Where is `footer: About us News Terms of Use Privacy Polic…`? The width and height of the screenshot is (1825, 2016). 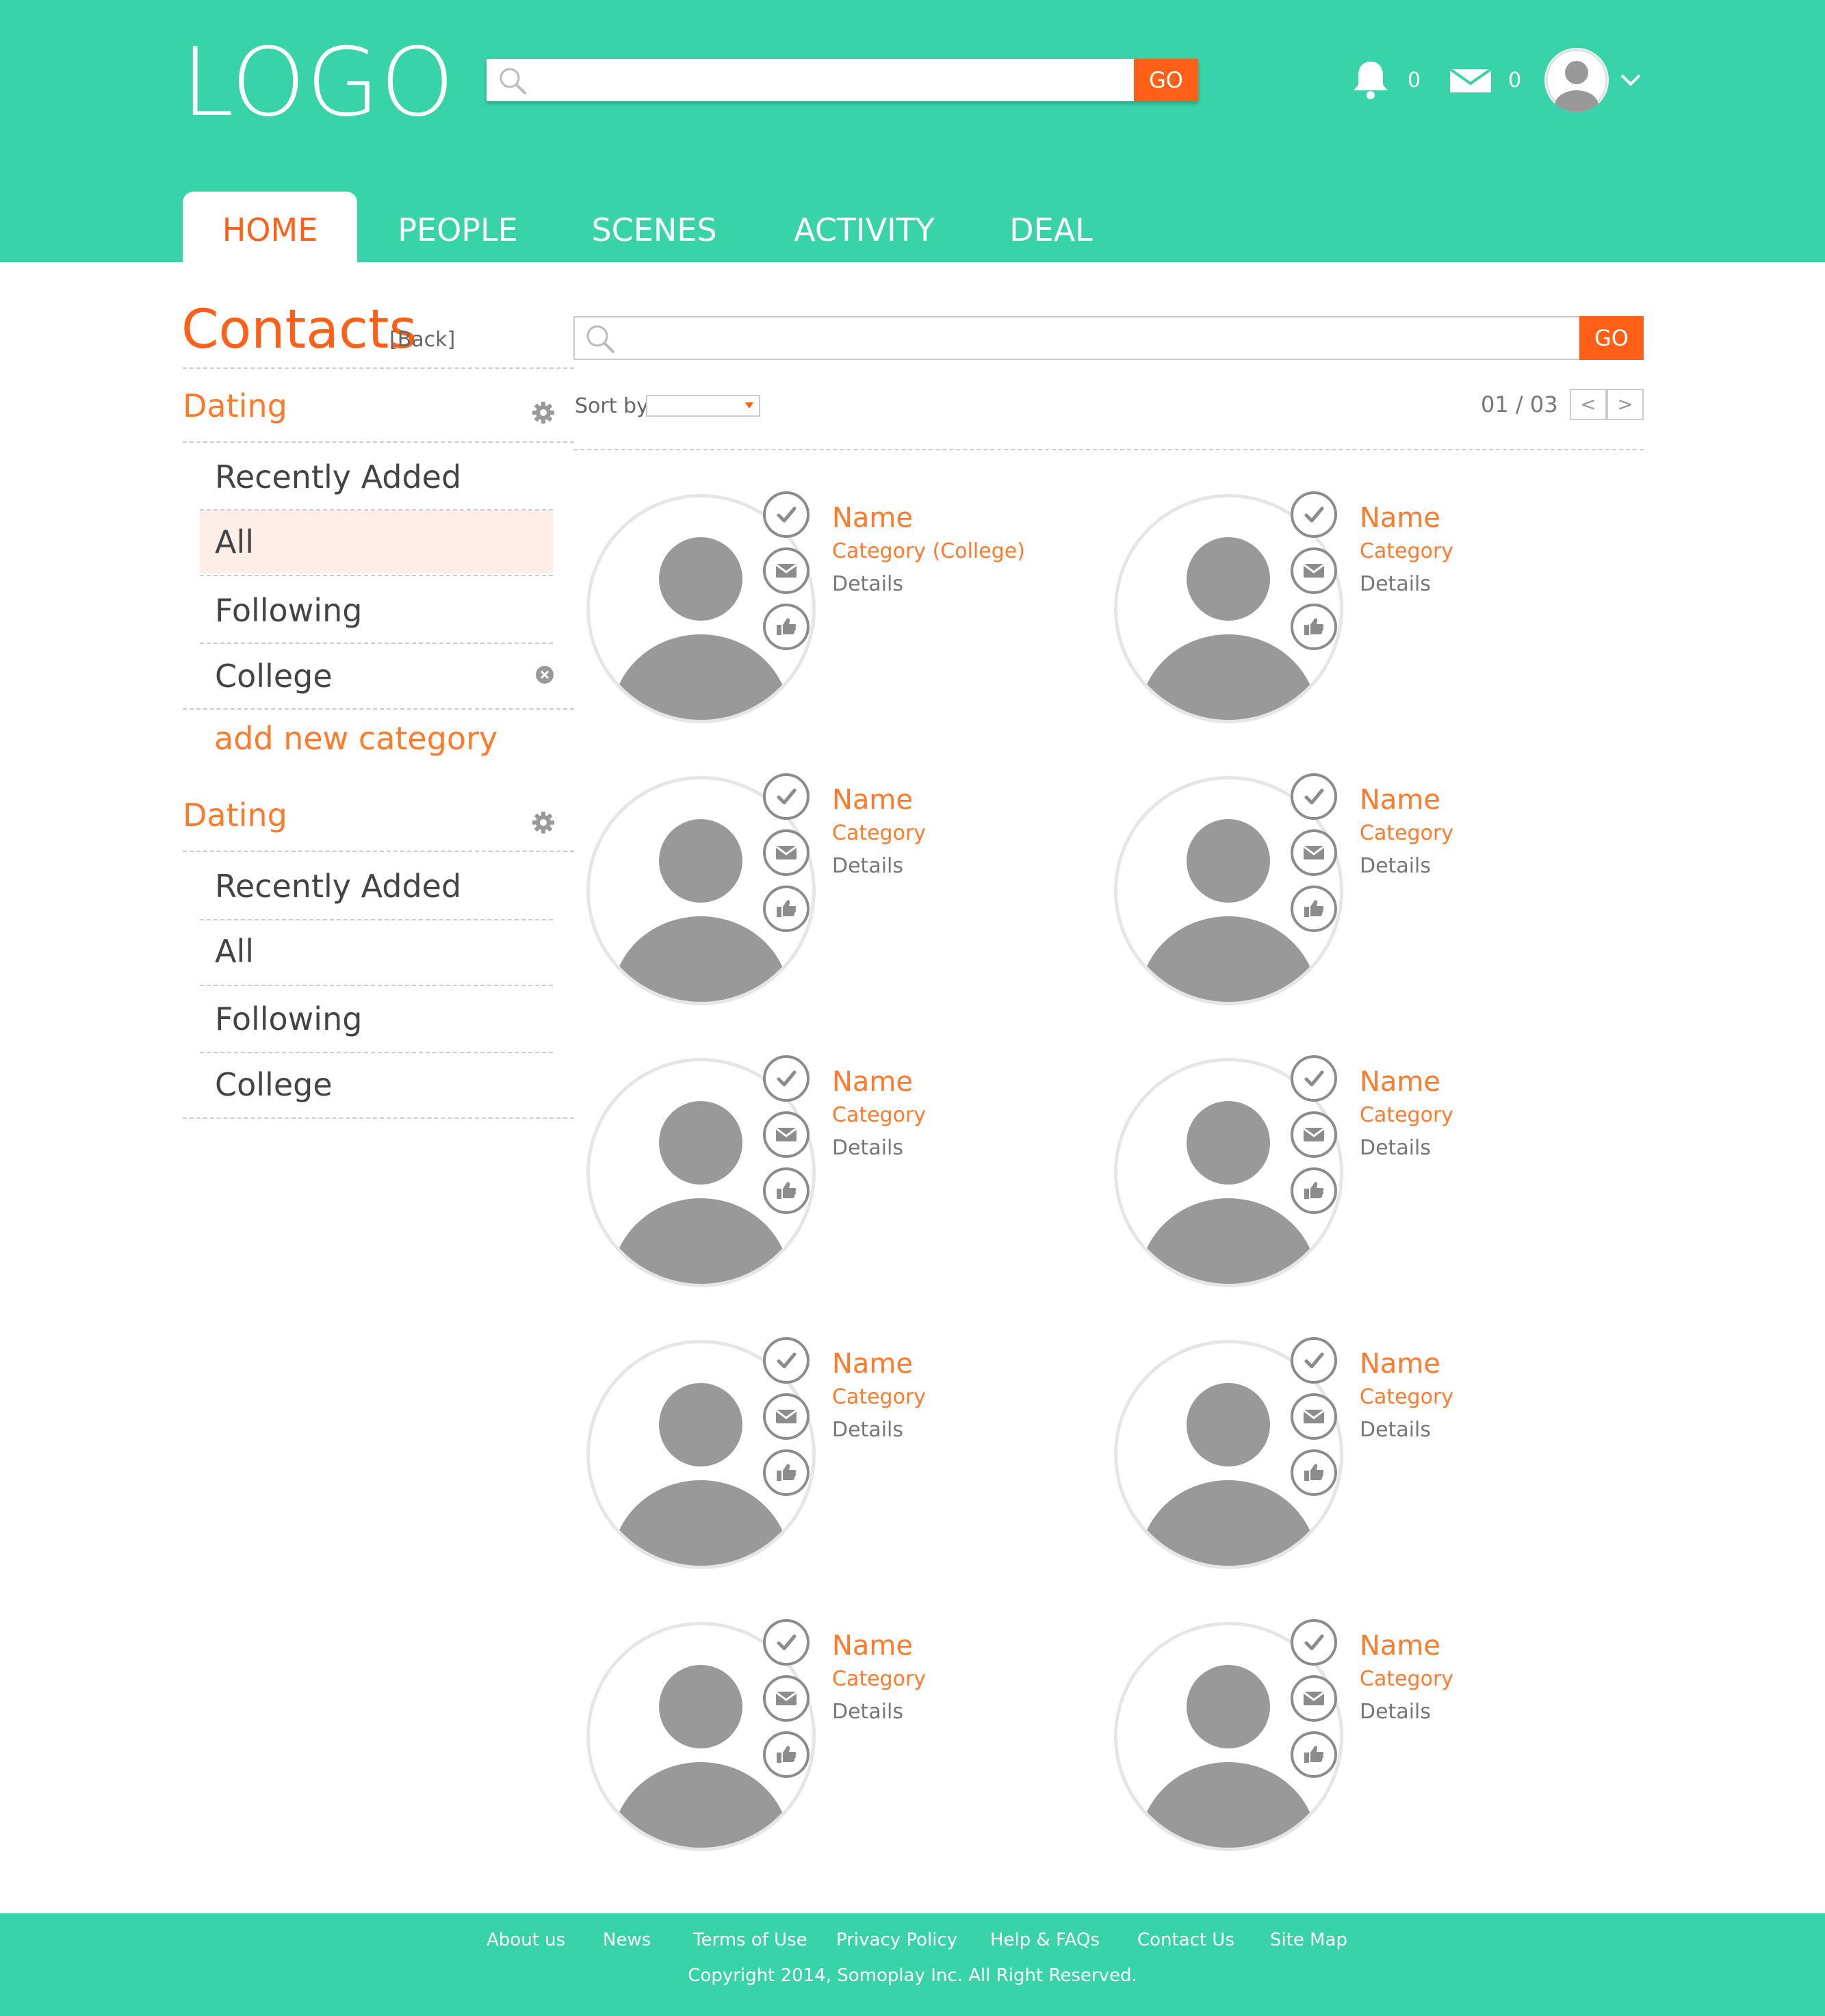
footer: About us News Terms of Use Privacy Polic… is located at coordinates (912, 1964).